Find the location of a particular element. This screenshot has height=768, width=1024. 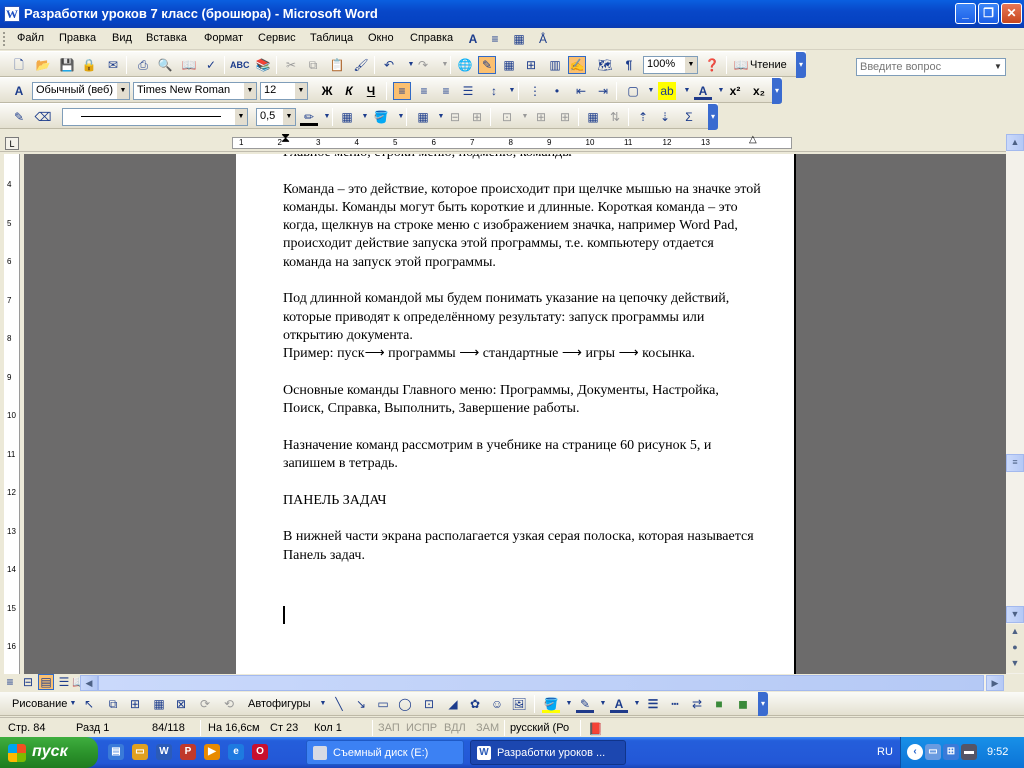

network-icon: ▭ is located at coordinates (933, 752).